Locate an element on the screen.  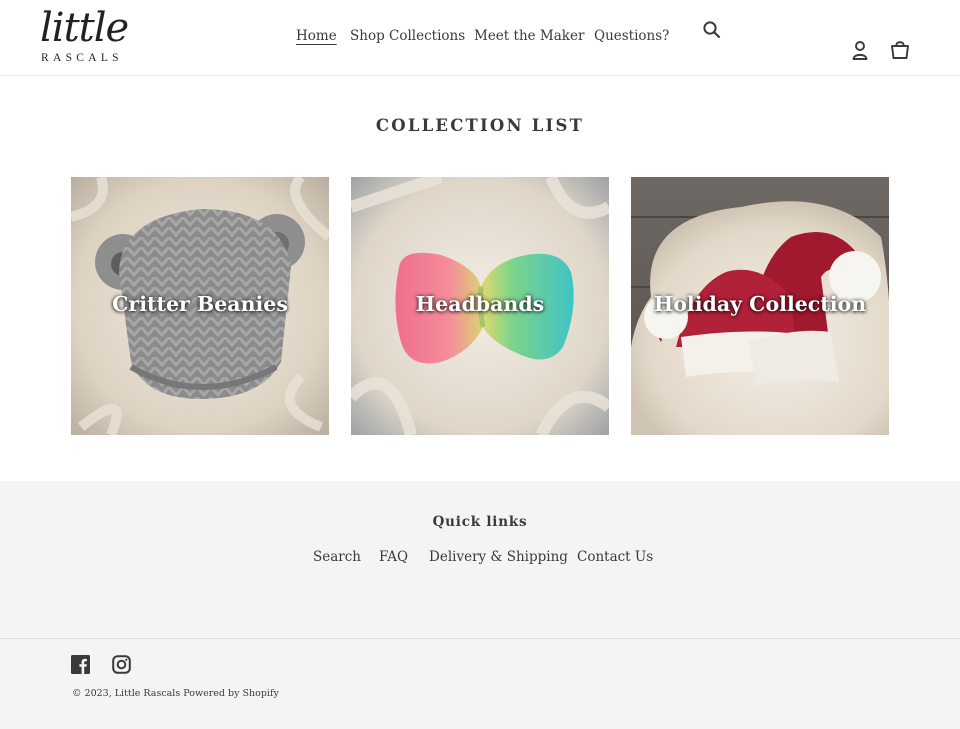
facebook-link is located at coordinates (80, 664).